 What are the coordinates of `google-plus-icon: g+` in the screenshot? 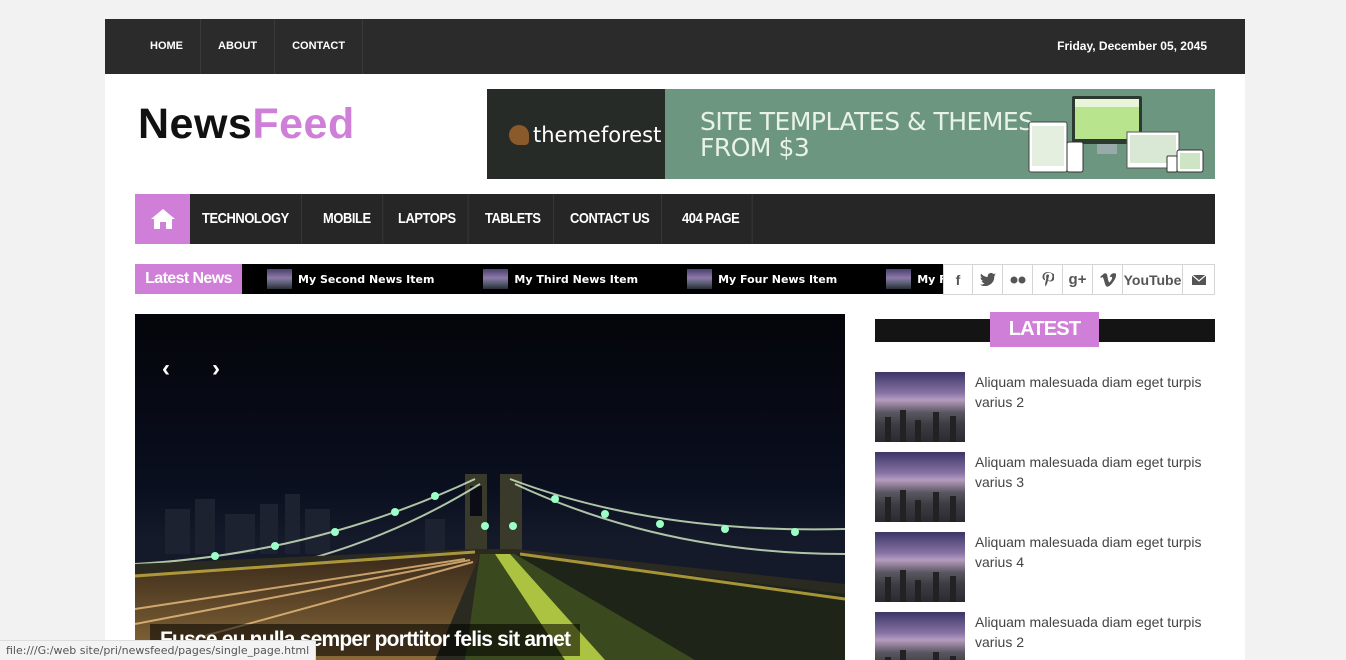 It's located at (1078, 279).